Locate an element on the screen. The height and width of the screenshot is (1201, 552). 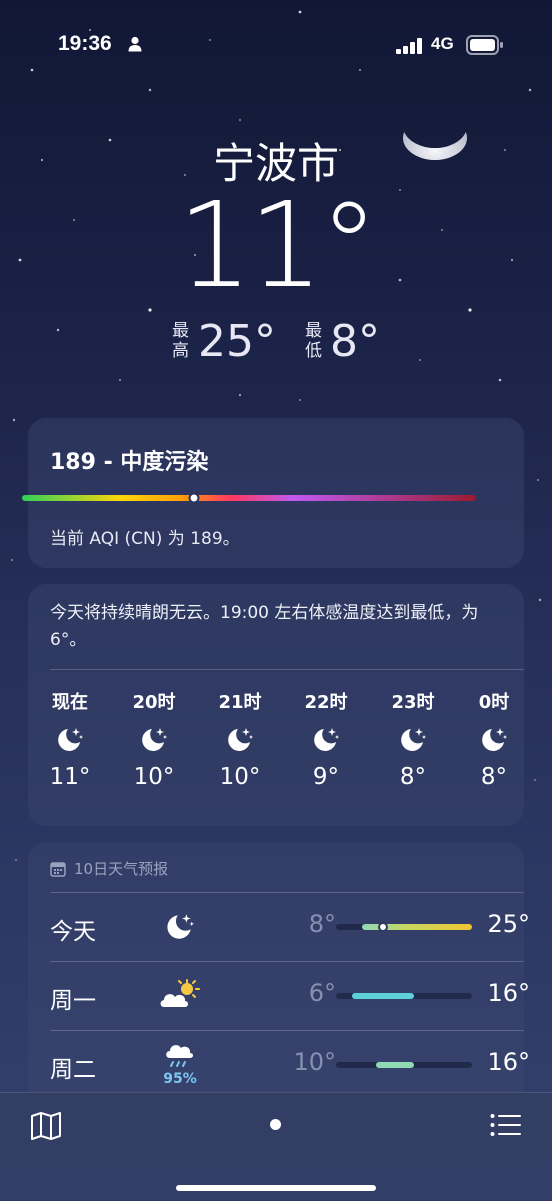
hour-item: 23时 8° is located at coordinates (413, 739).